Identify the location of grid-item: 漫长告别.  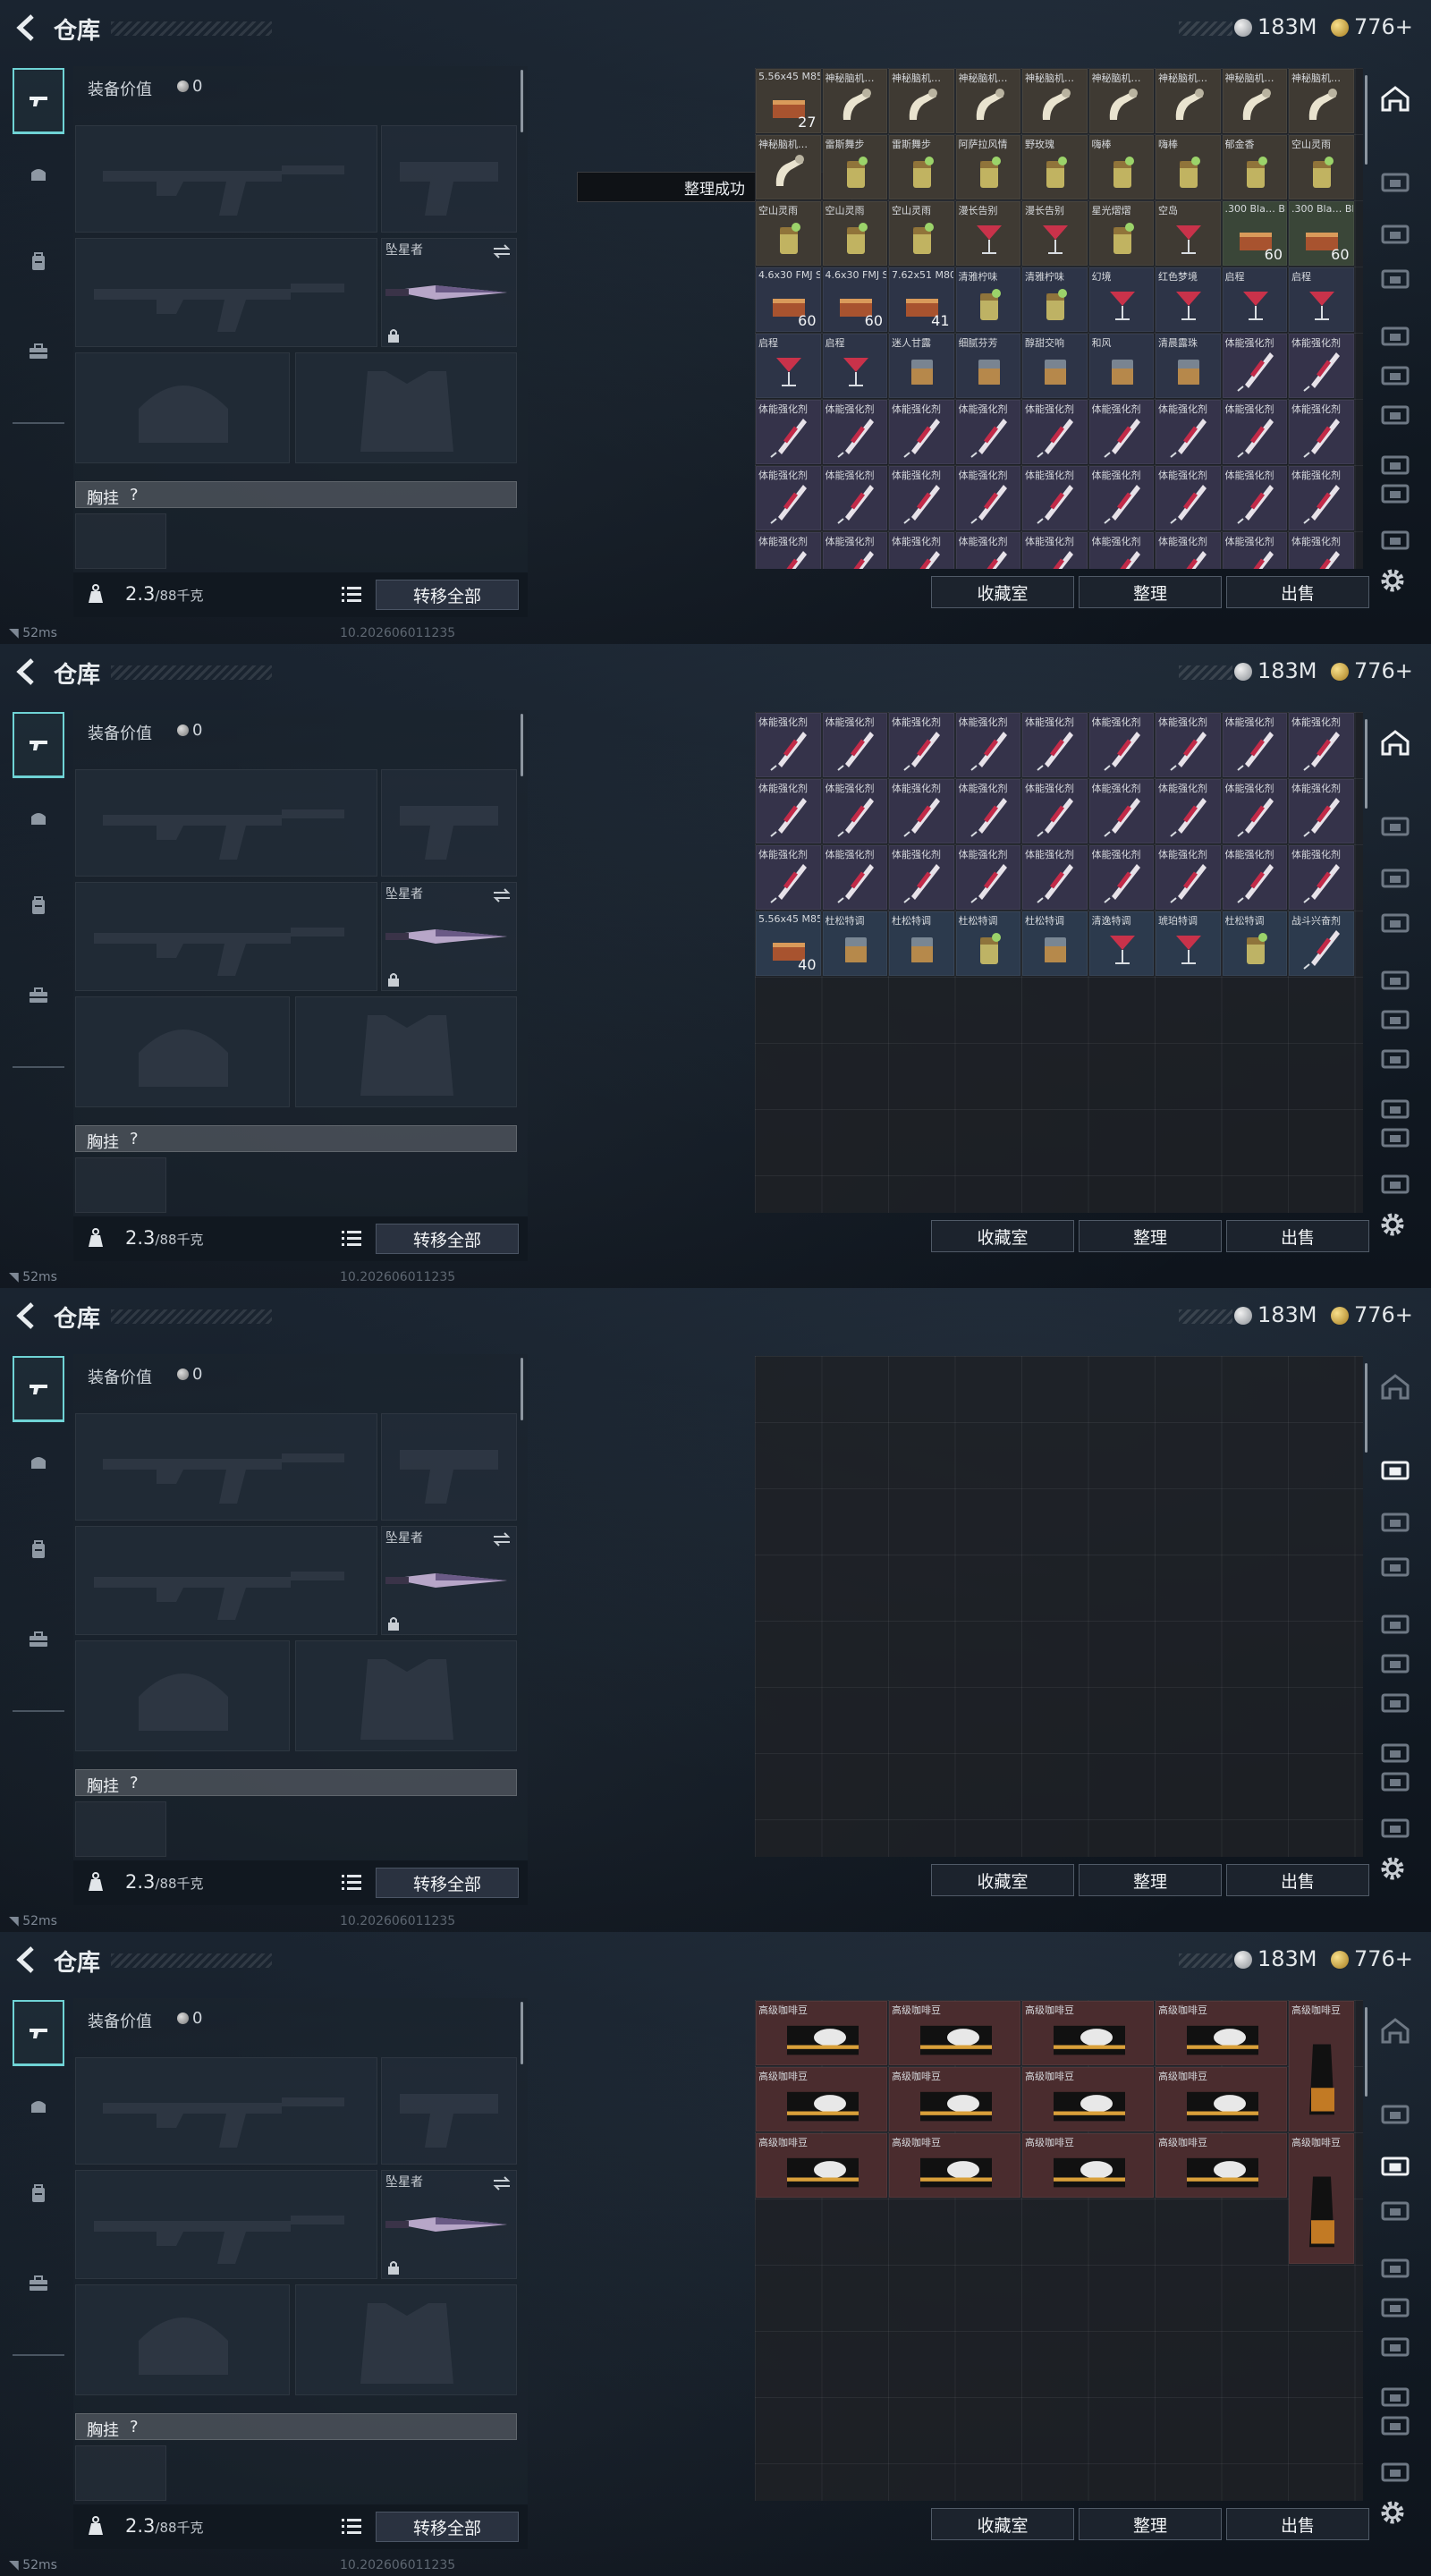
(1055, 233).